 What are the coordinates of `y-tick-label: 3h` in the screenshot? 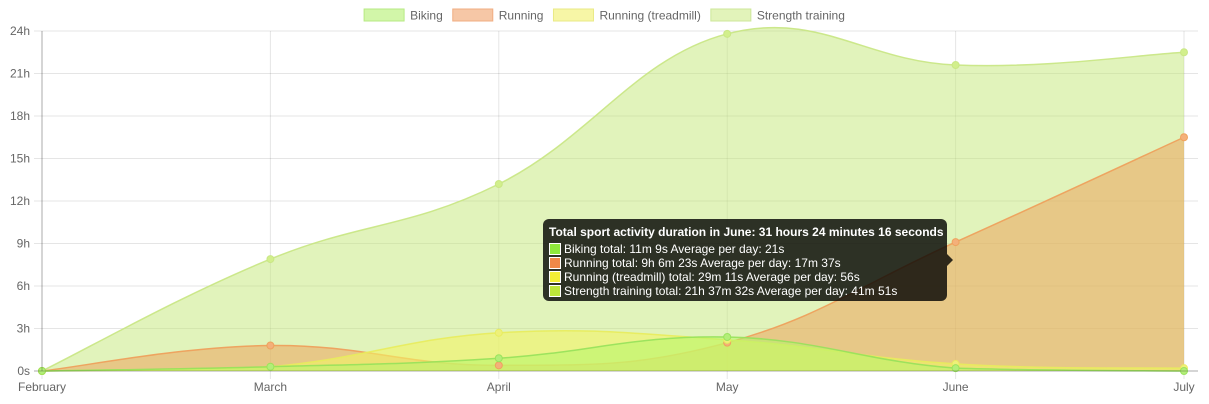 It's located at (23, 329).